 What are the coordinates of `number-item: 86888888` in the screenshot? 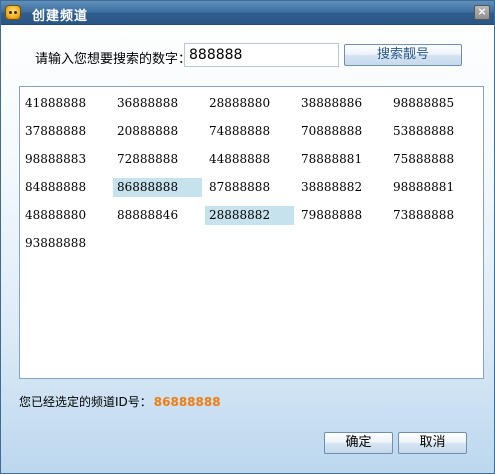 It's located at (157, 187).